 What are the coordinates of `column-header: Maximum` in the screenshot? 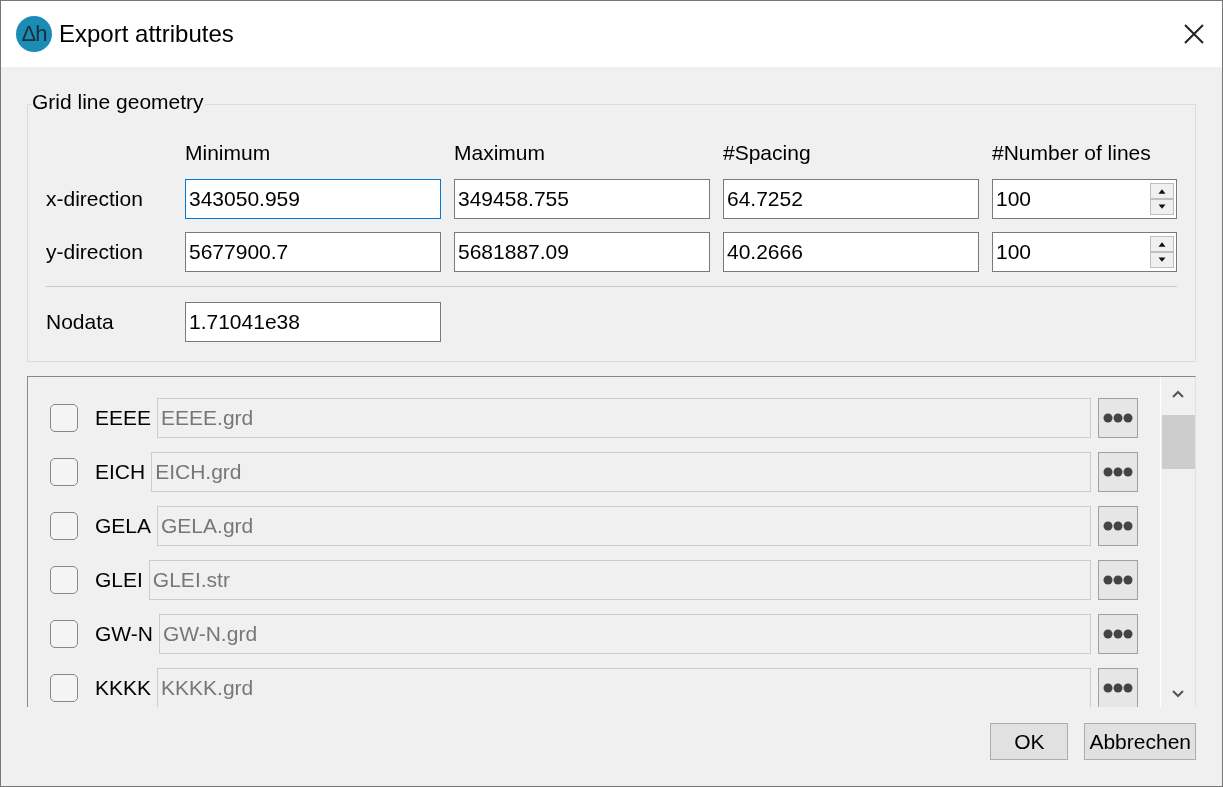 It's located at (500, 153).